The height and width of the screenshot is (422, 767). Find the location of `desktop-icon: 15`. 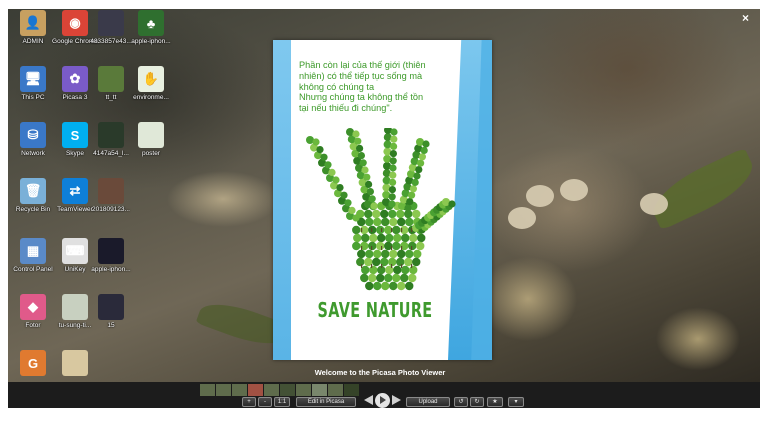

desktop-icon: 15 is located at coordinates (111, 311).